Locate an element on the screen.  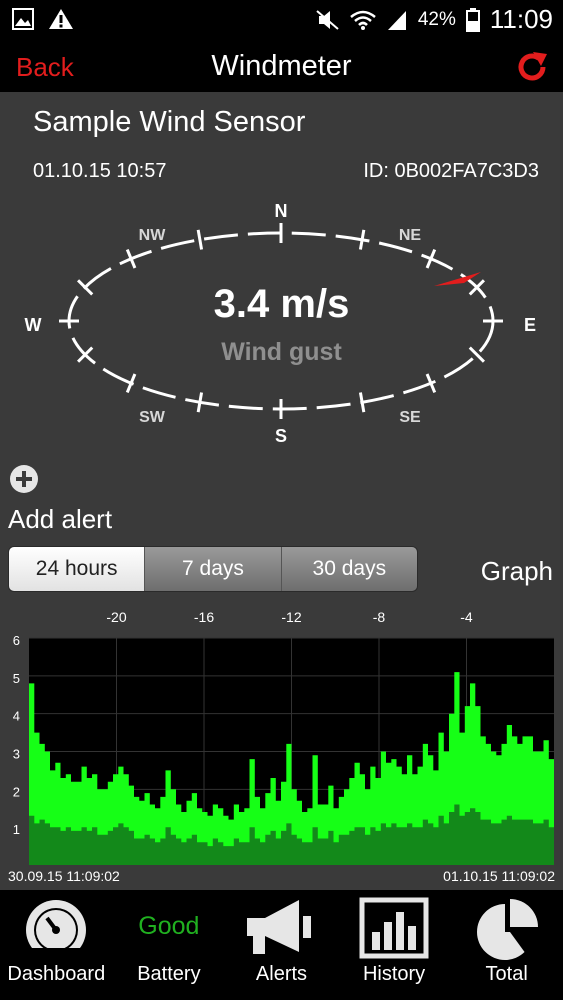
image-notification-icon is located at coordinates (23, 19).